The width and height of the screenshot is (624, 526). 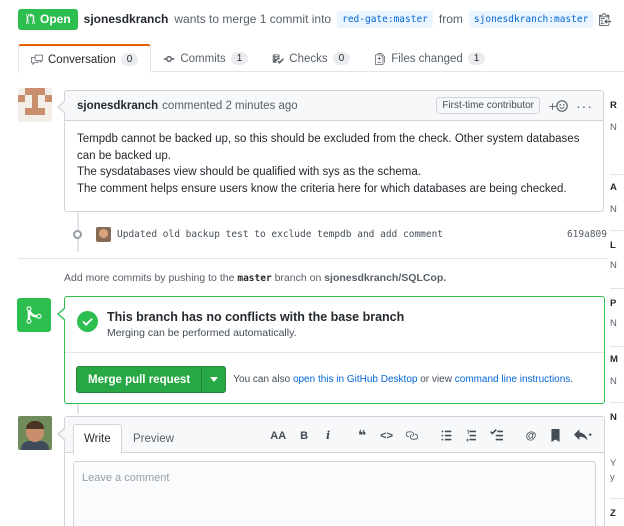 What do you see at coordinates (308, 58) in the screenshot?
I see `tab-label: Checks` at bounding box center [308, 58].